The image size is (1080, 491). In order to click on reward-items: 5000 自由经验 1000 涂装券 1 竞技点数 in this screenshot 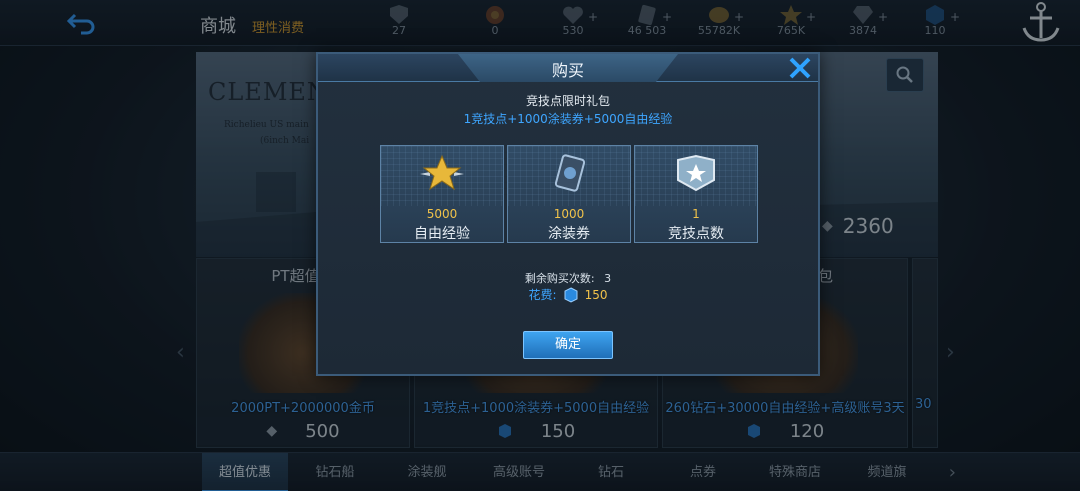, I will do `click(570, 194)`.